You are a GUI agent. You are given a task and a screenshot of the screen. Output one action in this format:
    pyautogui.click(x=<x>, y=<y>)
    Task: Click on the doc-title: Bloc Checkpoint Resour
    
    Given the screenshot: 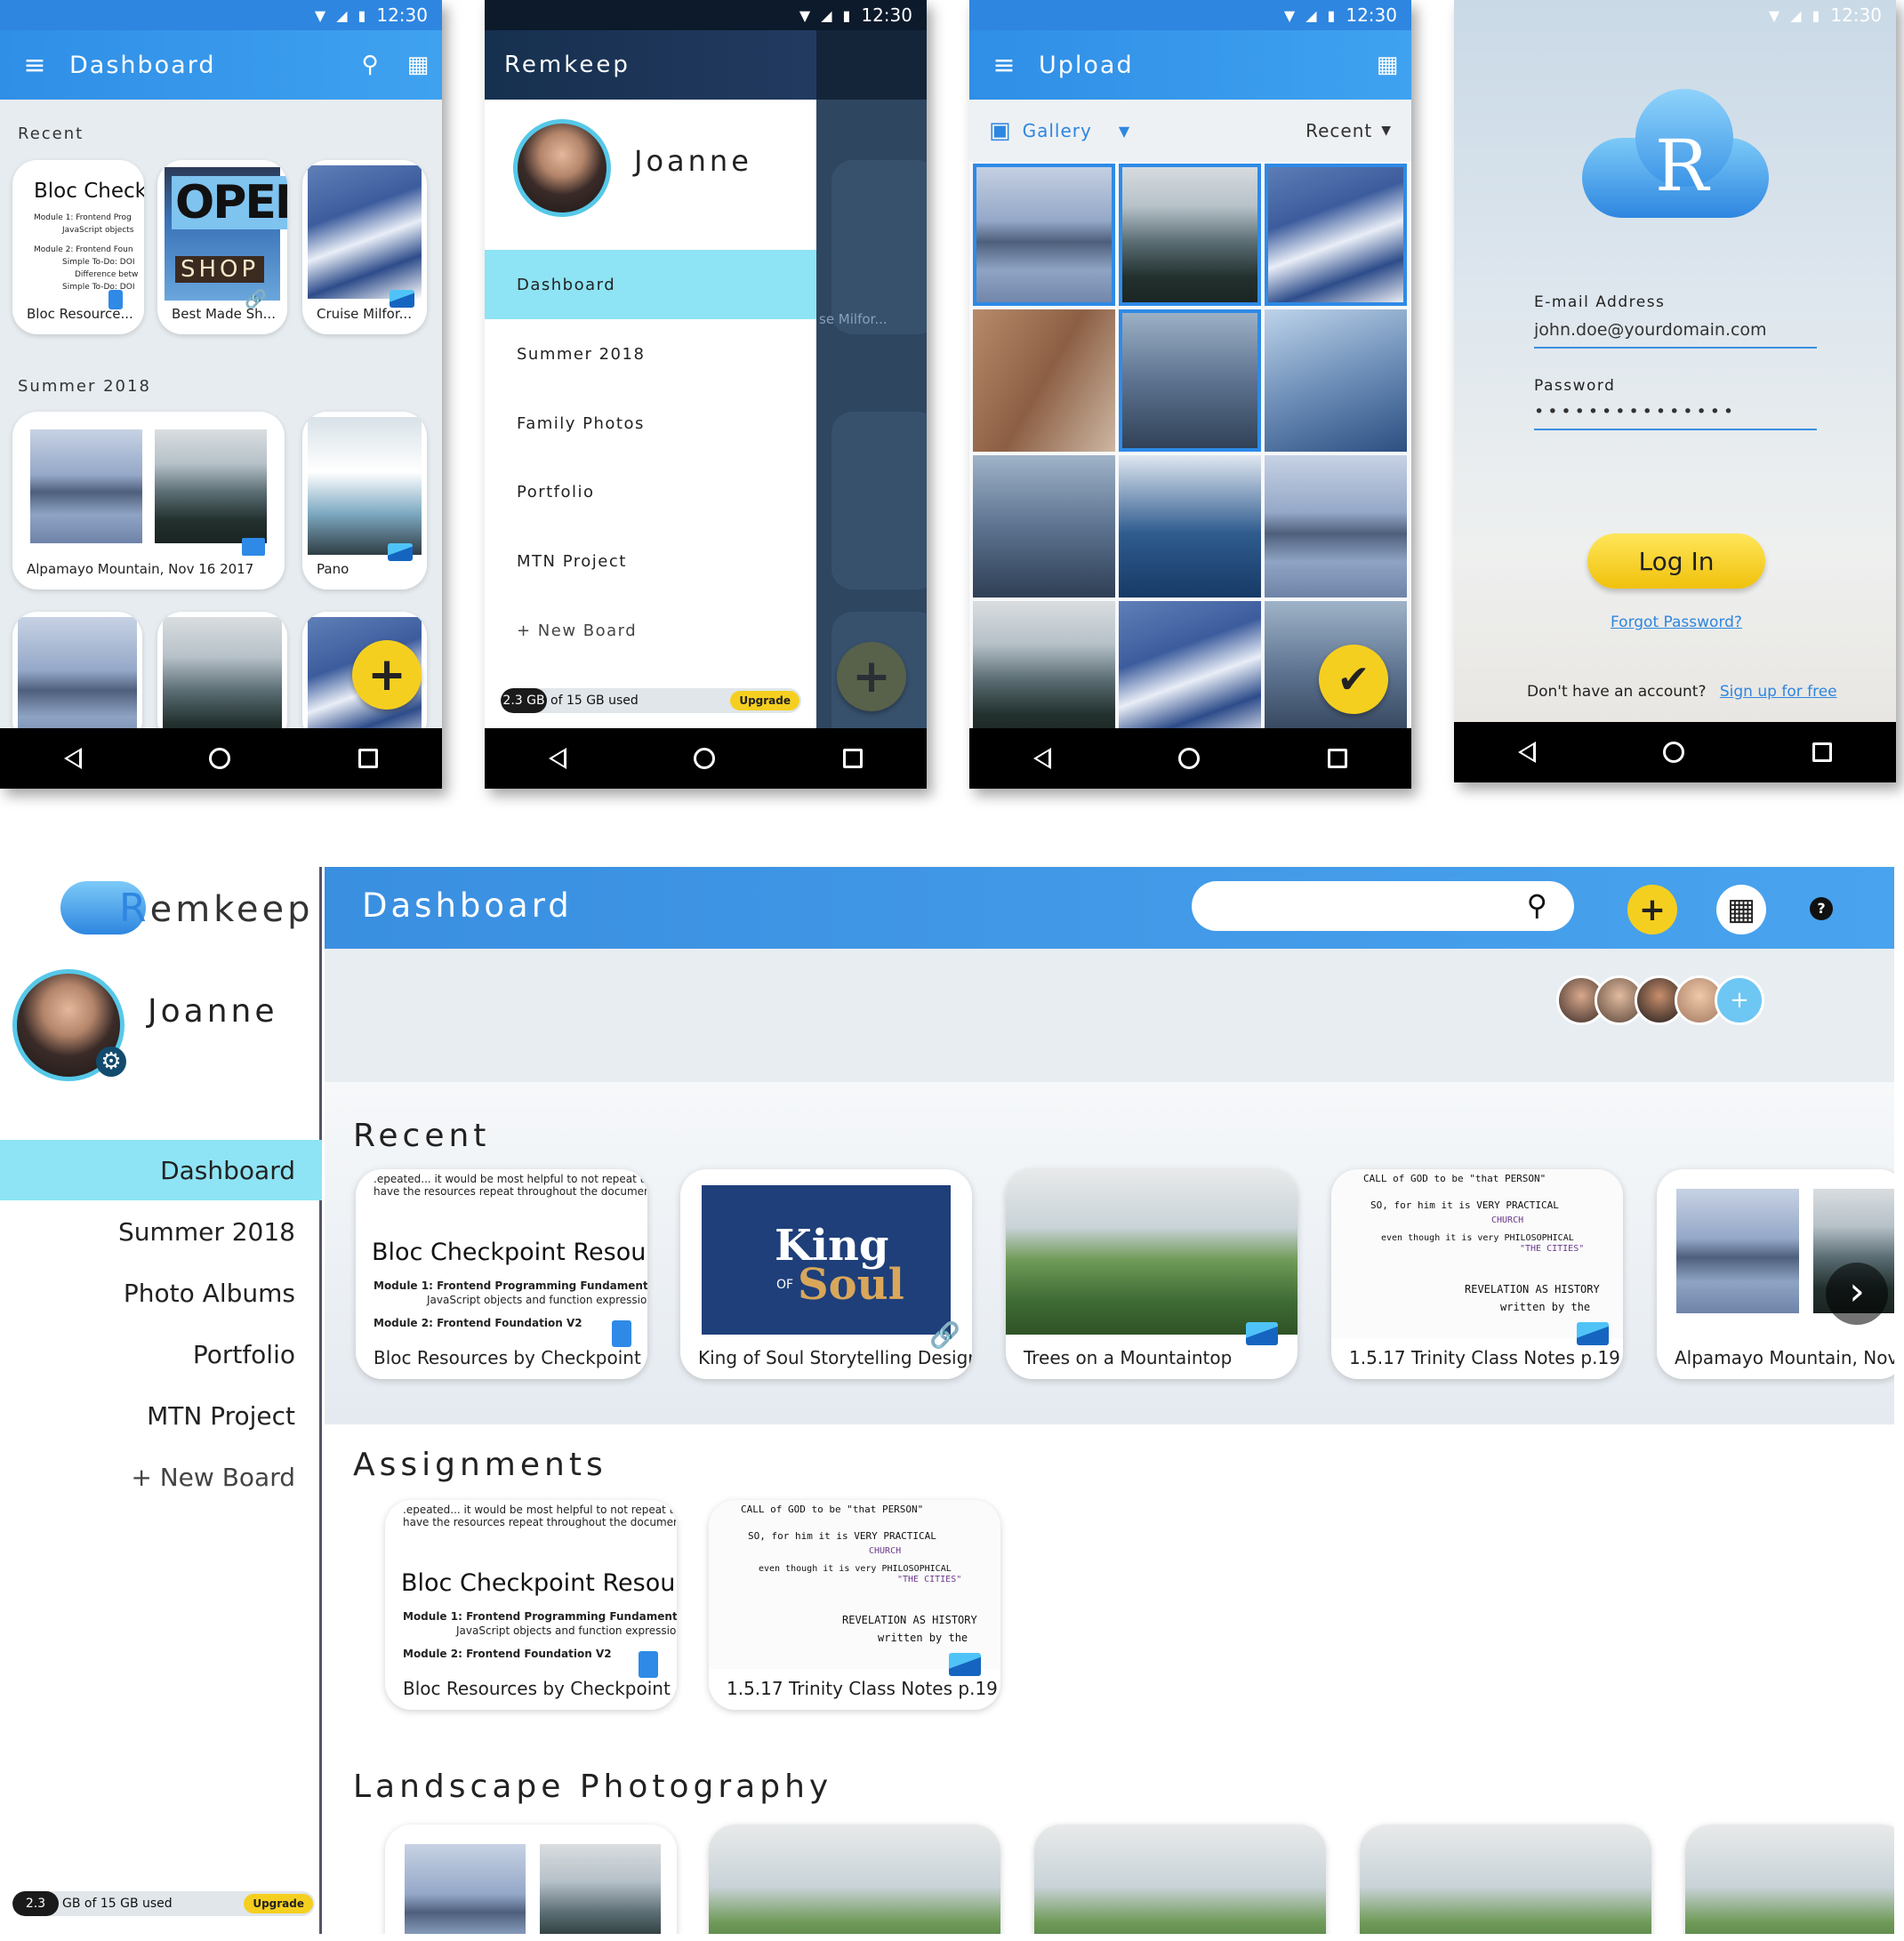 What is the action you would take?
    pyautogui.click(x=509, y=1252)
    